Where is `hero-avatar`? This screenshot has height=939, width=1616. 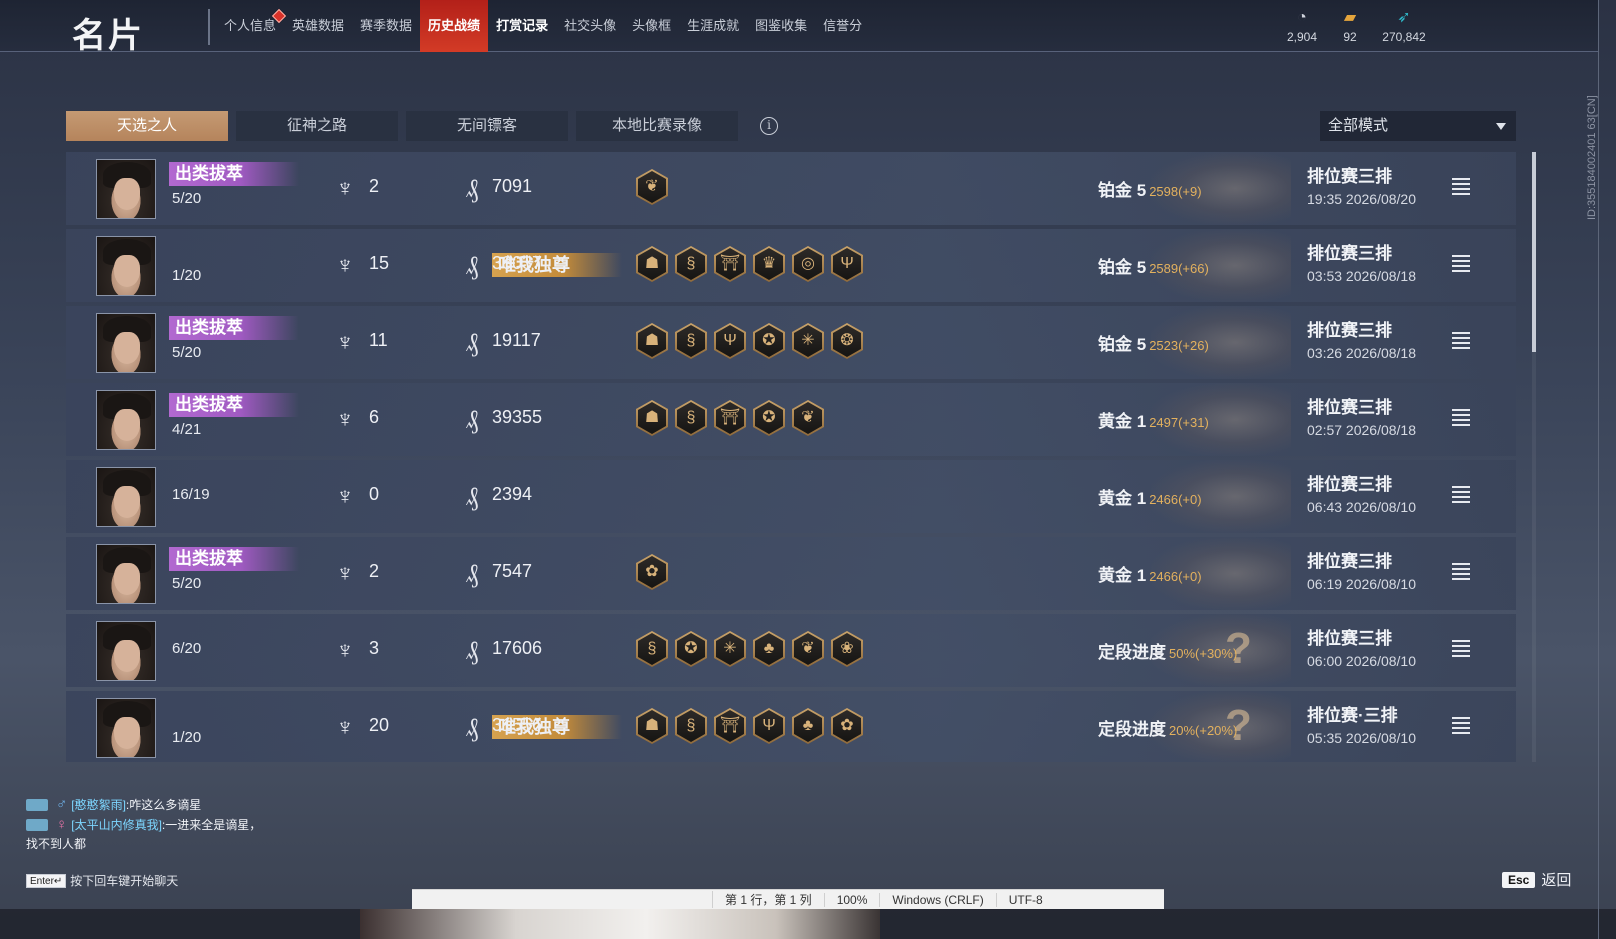
hero-avatar is located at coordinates (126, 189).